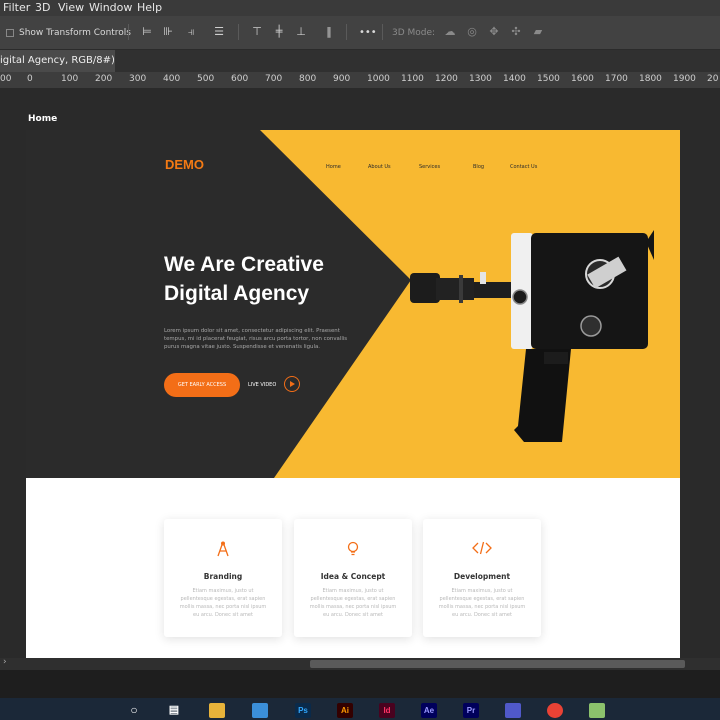 The image size is (720, 720). What do you see at coordinates (478, 167) in the screenshot?
I see `nav-blog: Blog` at bounding box center [478, 167].